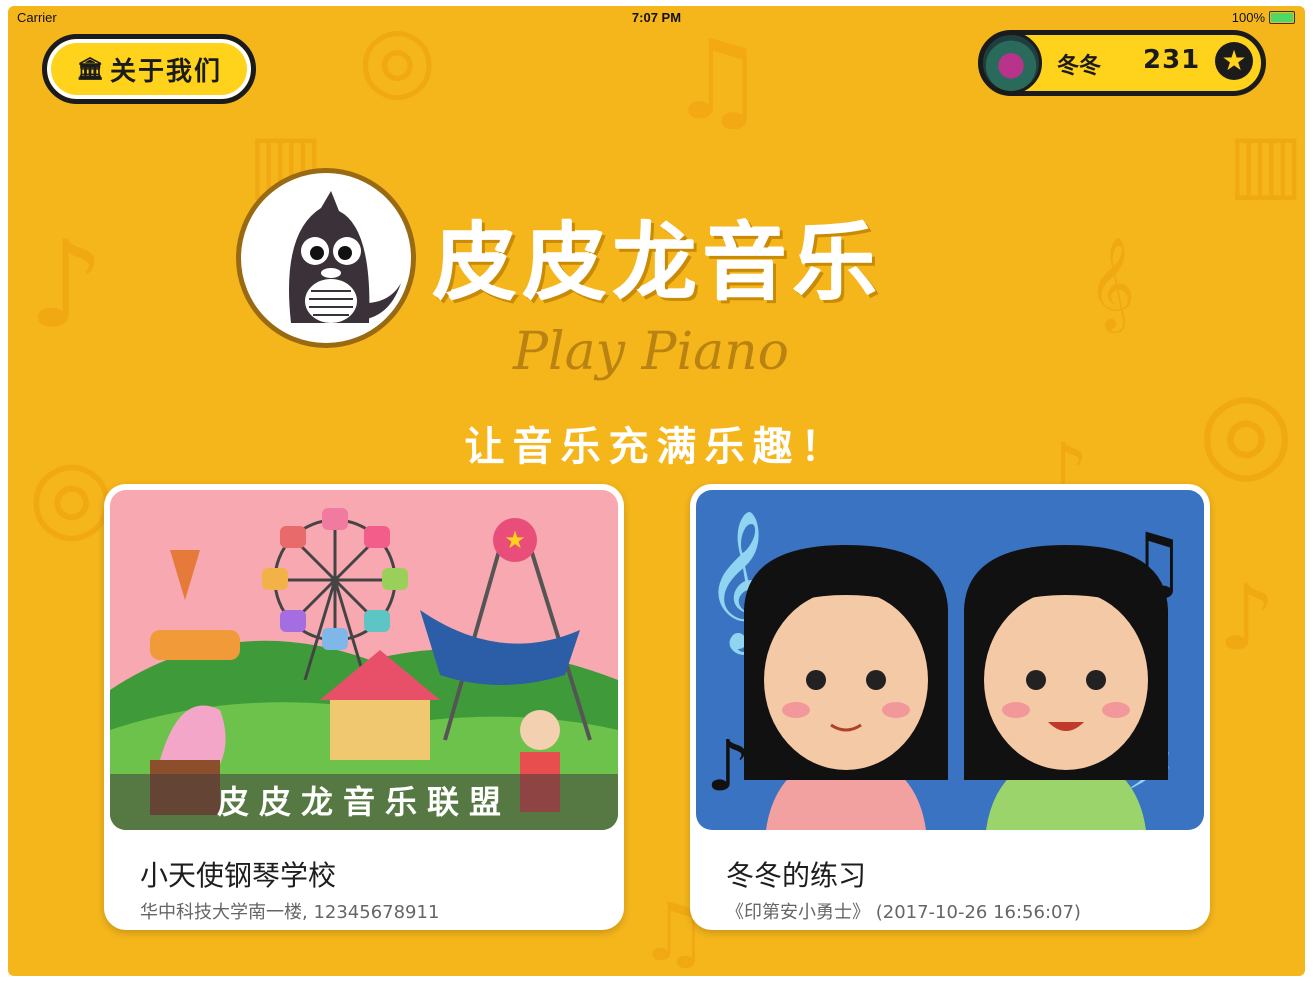 This screenshot has height=983, width=1313. What do you see at coordinates (658, 263) in the screenshot?
I see `brand-title: 皮皮龙音乐` at bounding box center [658, 263].